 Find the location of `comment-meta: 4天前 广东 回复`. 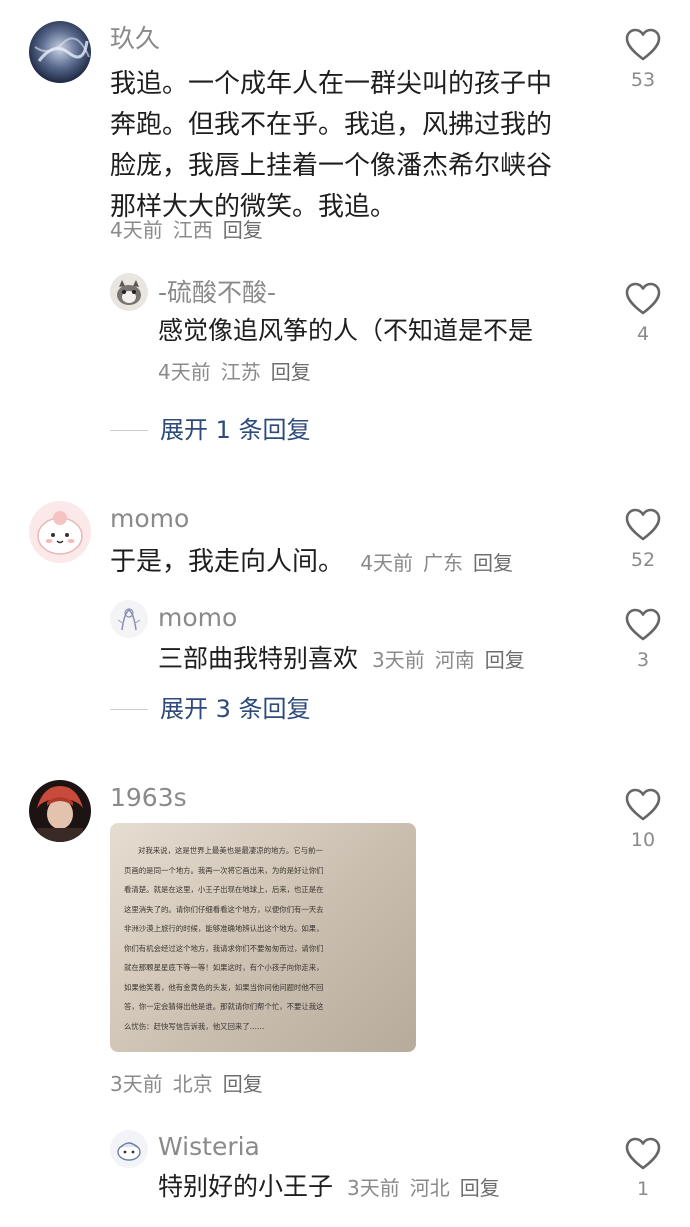

comment-meta: 4天前 广东 回复 is located at coordinates (441, 563).